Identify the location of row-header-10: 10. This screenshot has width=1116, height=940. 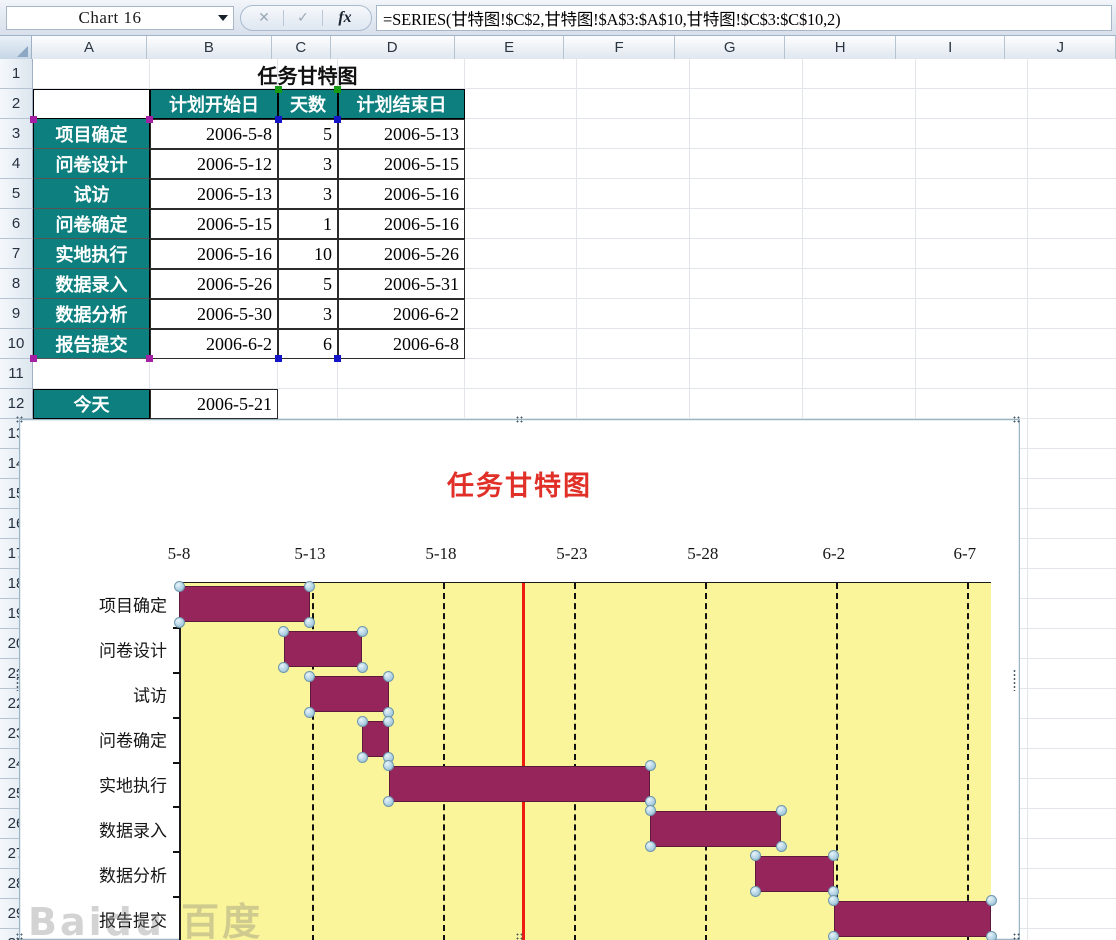
(16, 344).